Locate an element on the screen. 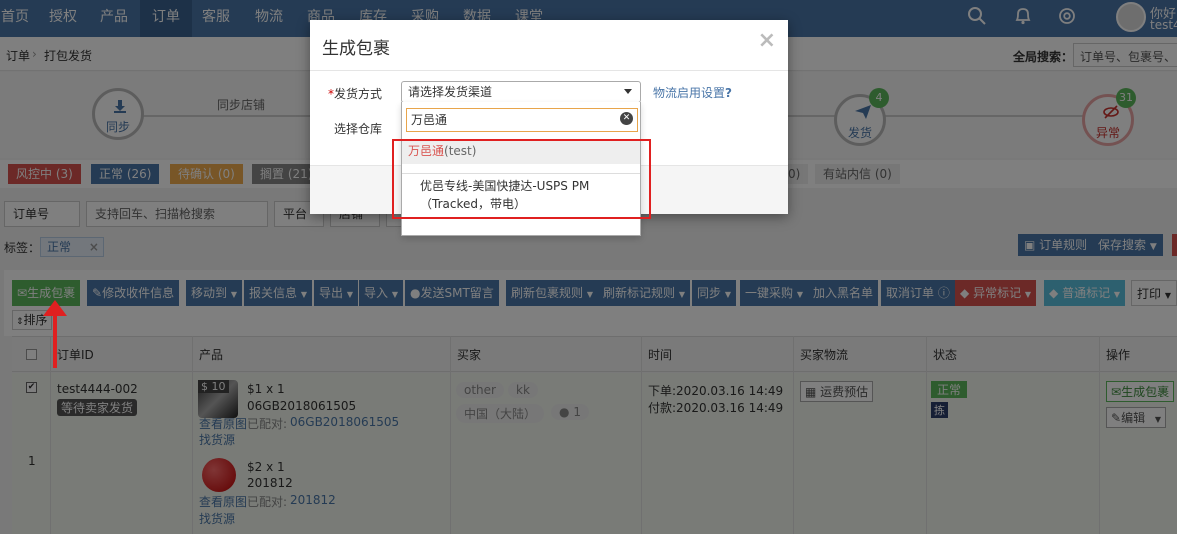 This screenshot has width=1177, height=534. ship-method-select: 请选择发货渠道 is located at coordinates (521, 92).